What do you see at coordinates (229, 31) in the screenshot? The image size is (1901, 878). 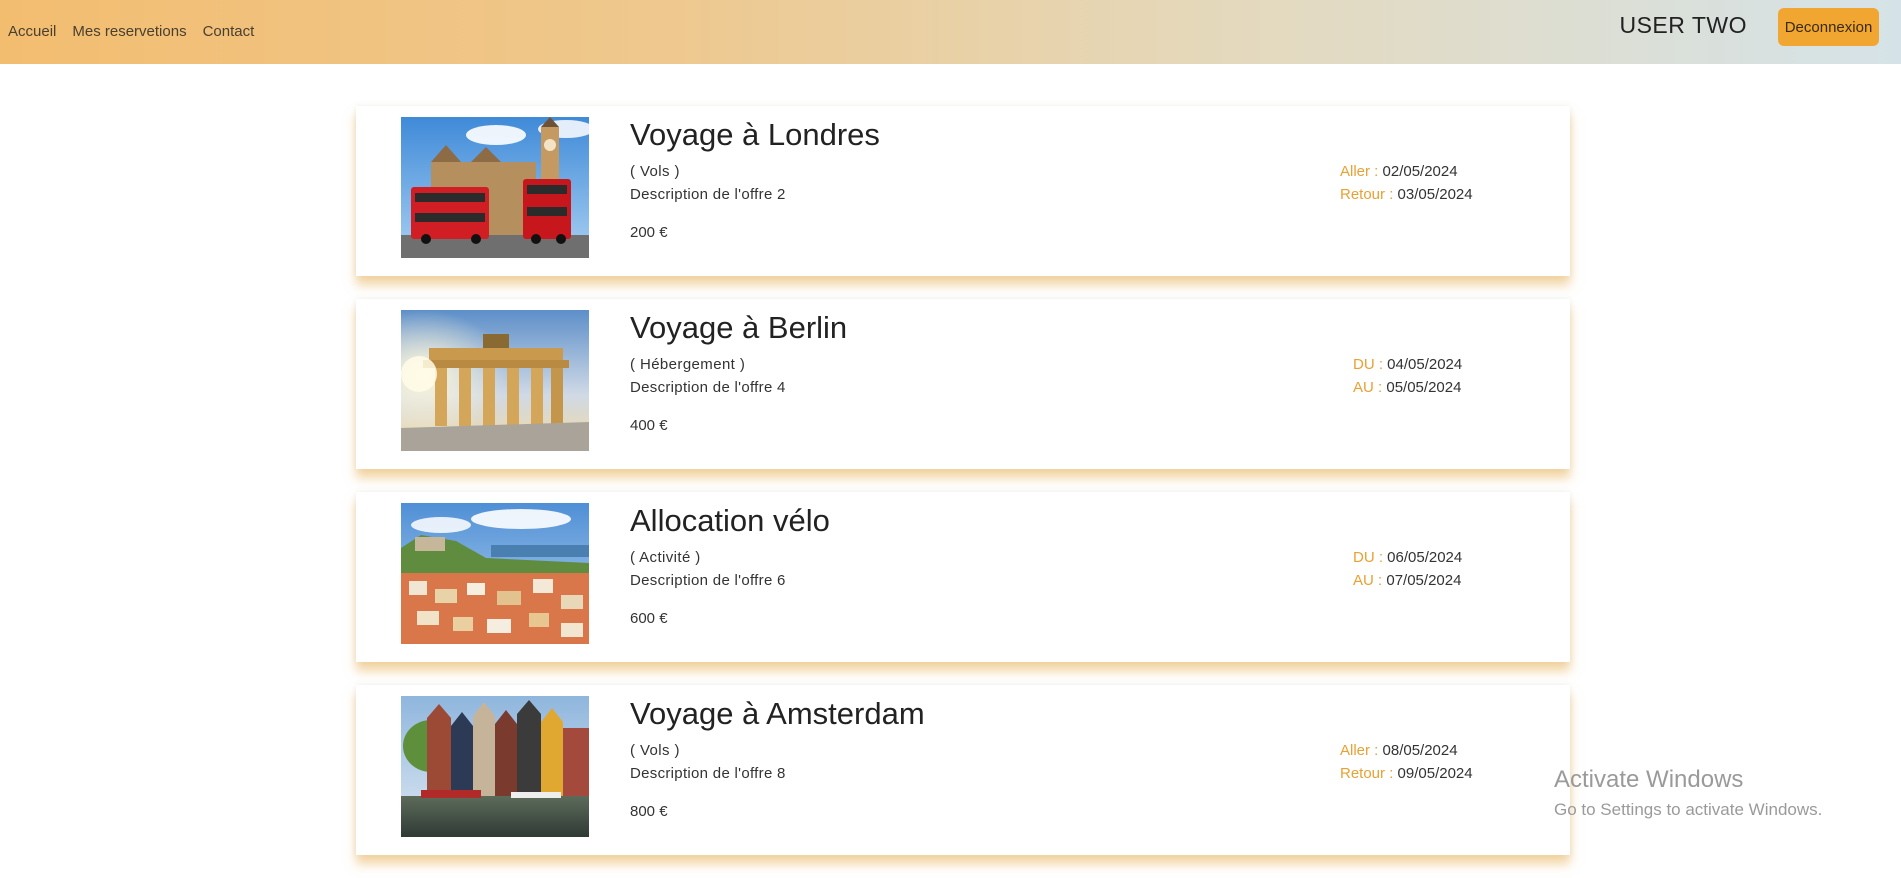 I see `nav-link-contact: Contact` at bounding box center [229, 31].